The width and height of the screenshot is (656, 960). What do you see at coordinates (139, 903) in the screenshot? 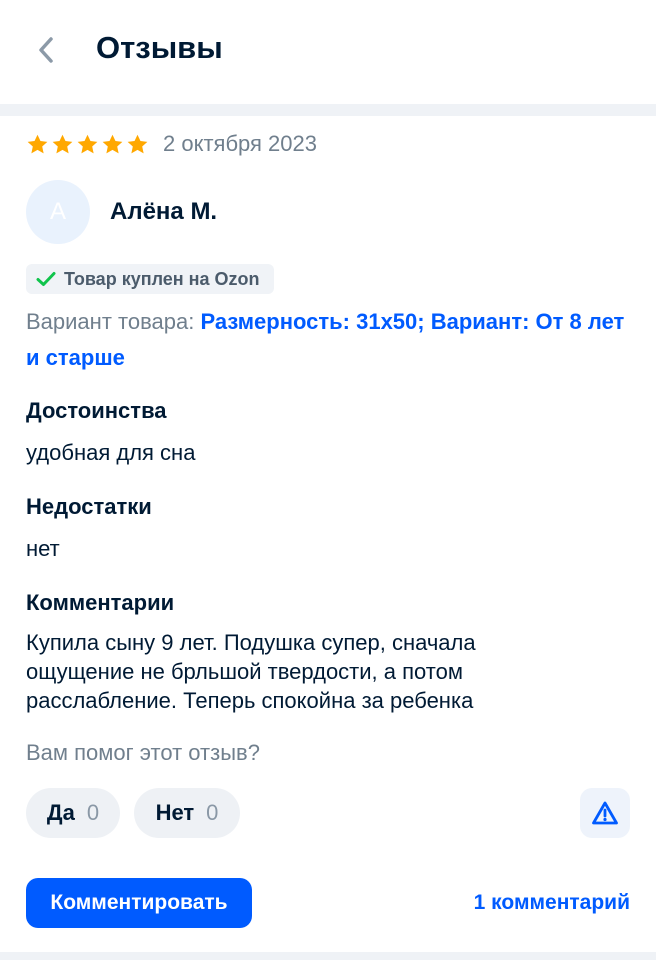
I see `comment-button: Комментировать` at bounding box center [139, 903].